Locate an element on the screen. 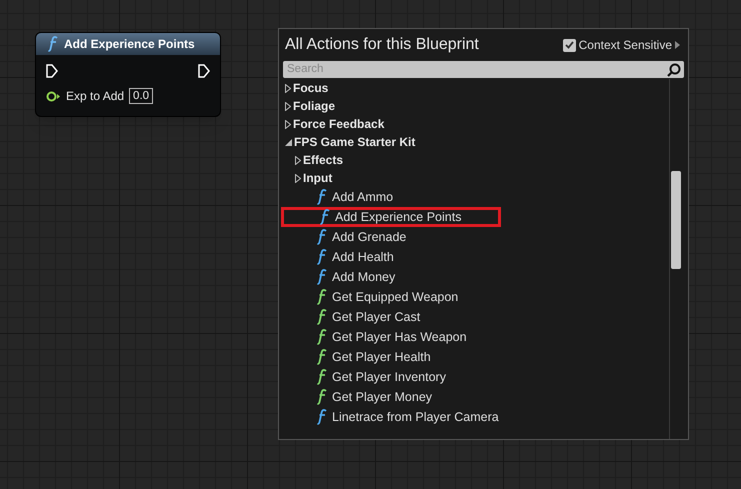  context-checkbox is located at coordinates (569, 45).